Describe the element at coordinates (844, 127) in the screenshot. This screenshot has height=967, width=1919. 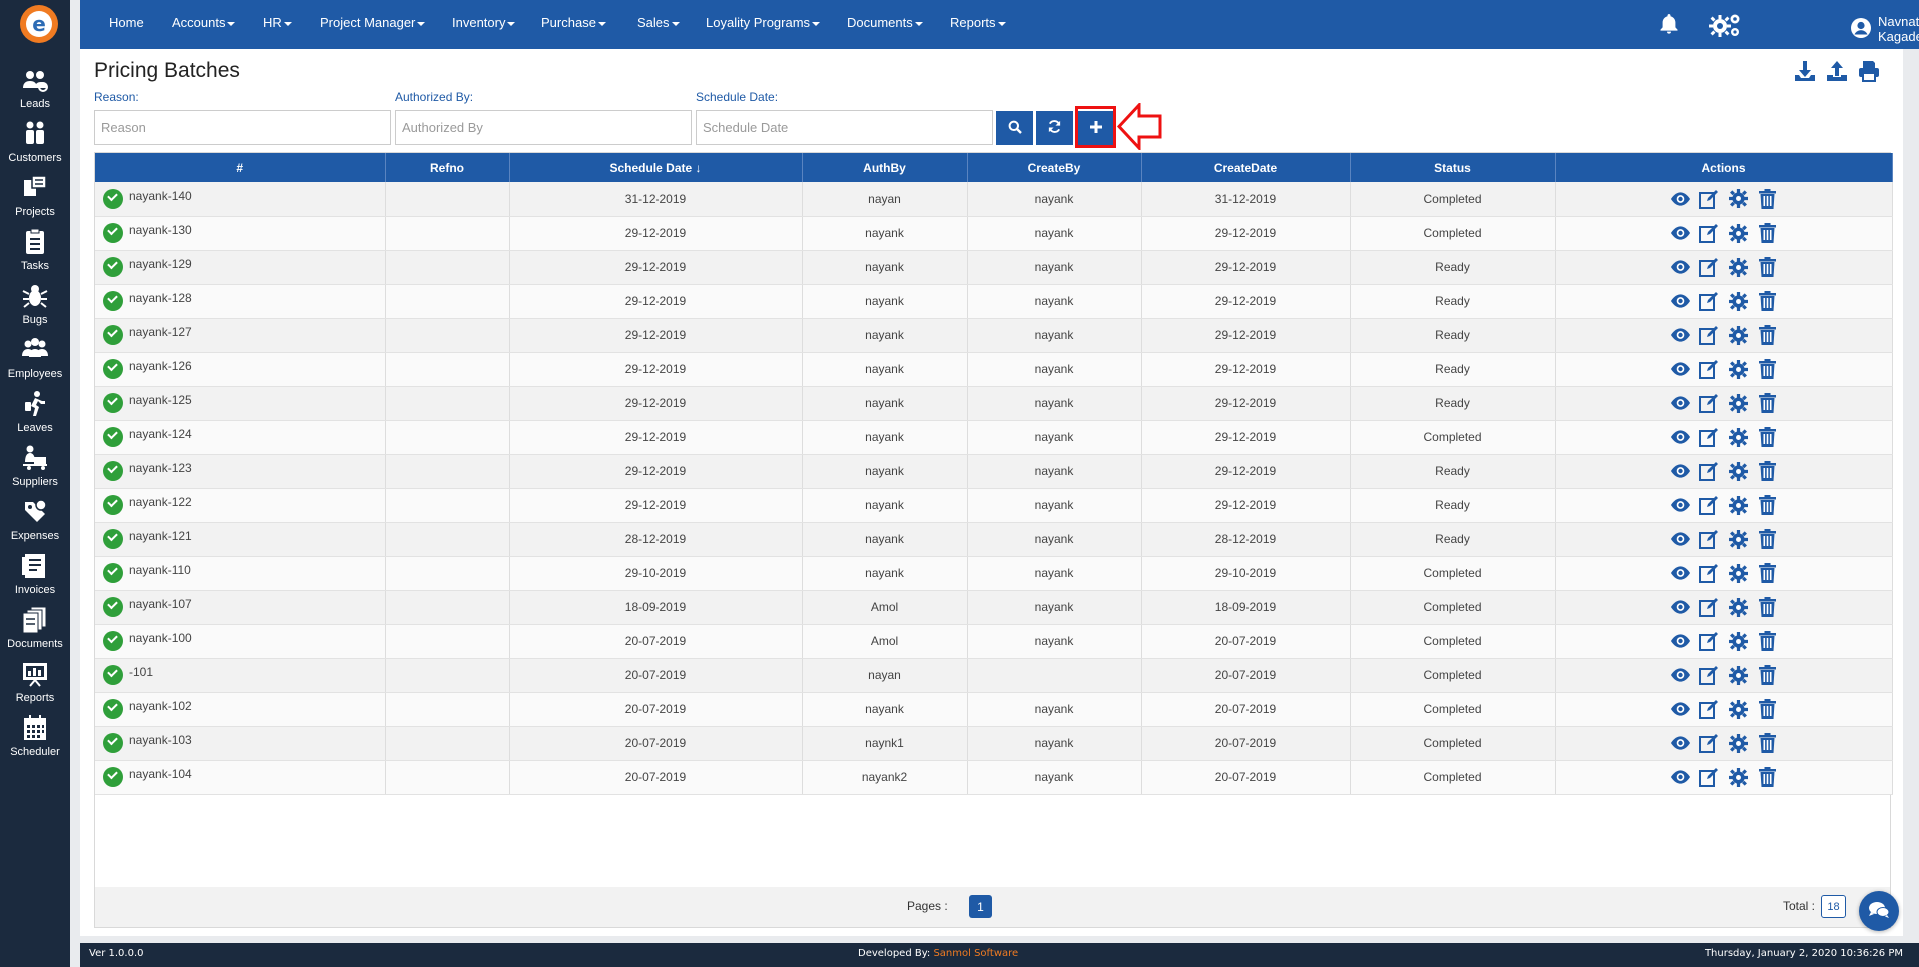
I see `schedule-date-input` at that location.